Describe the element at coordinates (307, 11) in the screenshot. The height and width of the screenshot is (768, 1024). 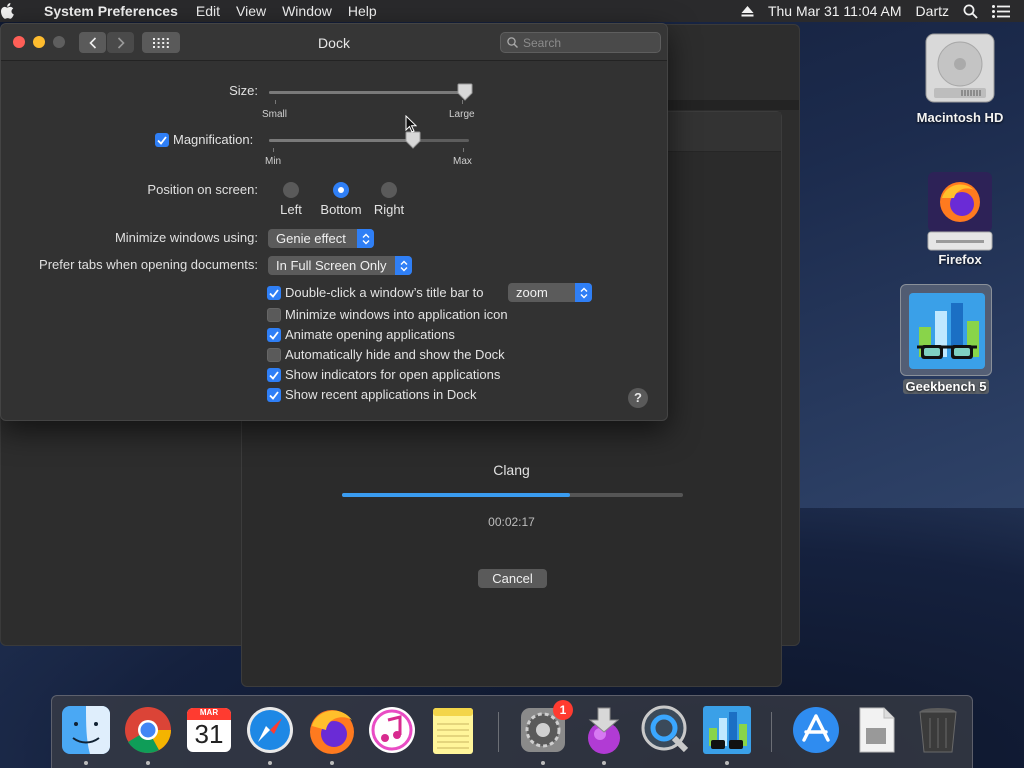
I see `menu-window: Window` at that location.